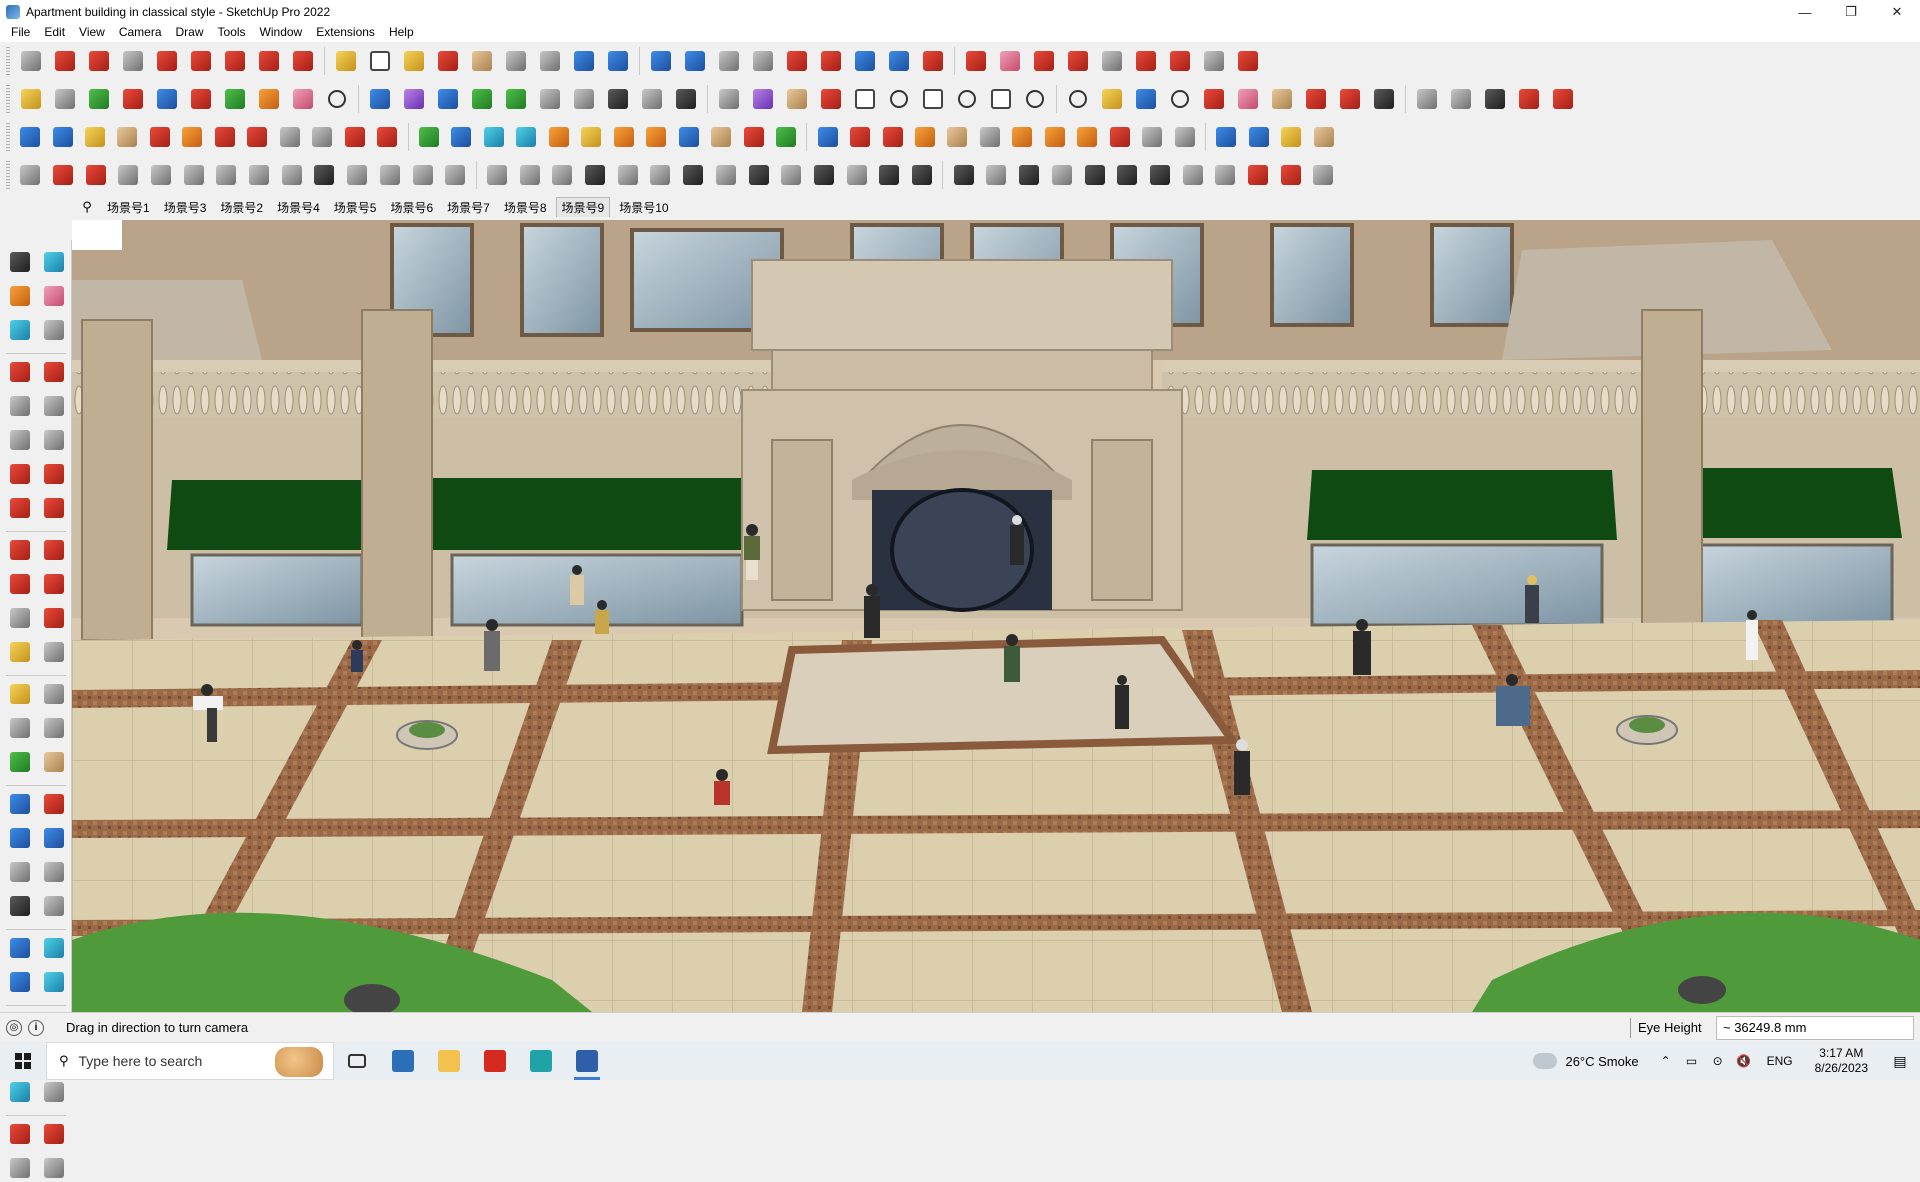  I want to click on drawing-tool-5-button, so click(161, 175).